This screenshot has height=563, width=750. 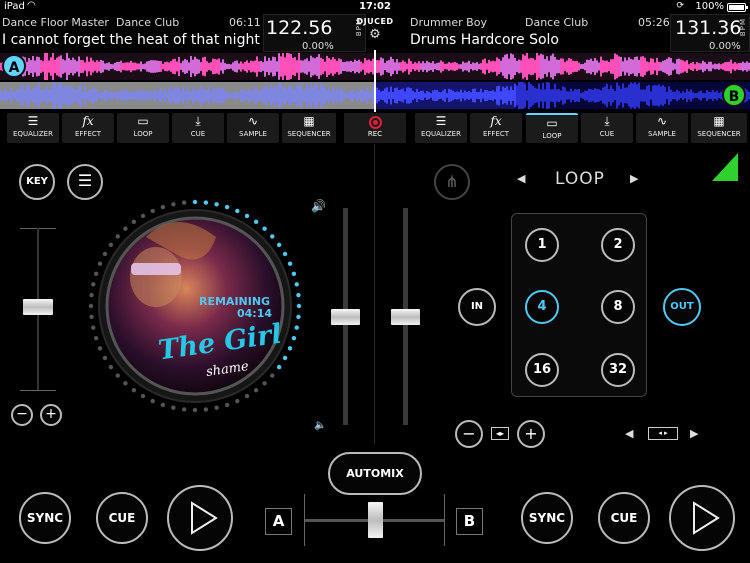 What do you see at coordinates (496, 128) in the screenshot?
I see `deck-b-effect-button: fx EFFECT` at bounding box center [496, 128].